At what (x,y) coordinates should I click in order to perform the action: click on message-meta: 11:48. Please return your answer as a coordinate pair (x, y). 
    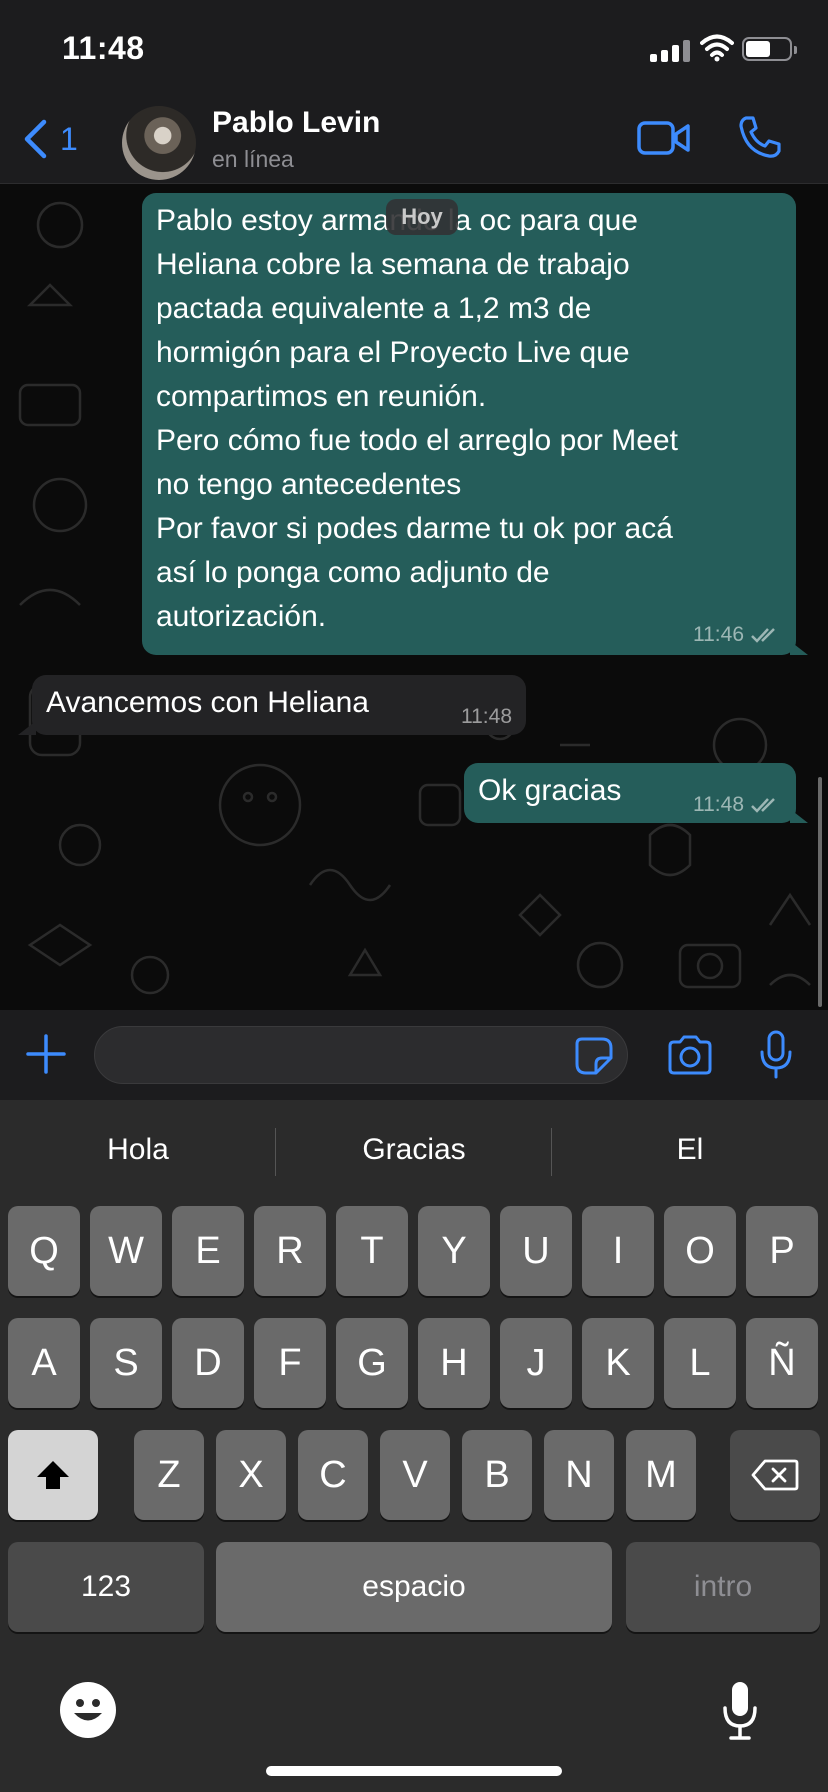
    Looking at the image, I should click on (737, 805).